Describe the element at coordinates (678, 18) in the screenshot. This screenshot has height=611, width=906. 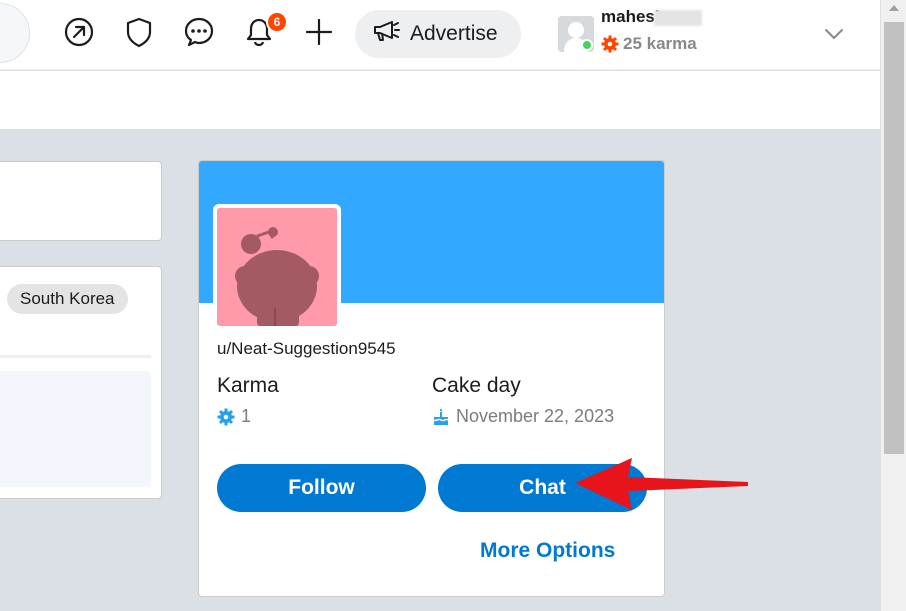
I see `username-redaction` at that location.